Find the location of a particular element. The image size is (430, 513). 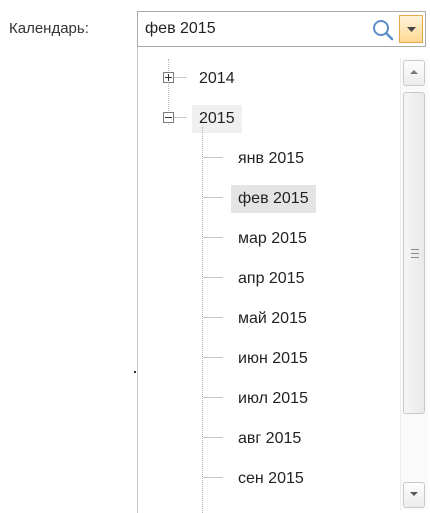

chevron-up-icon is located at coordinates (414, 72).